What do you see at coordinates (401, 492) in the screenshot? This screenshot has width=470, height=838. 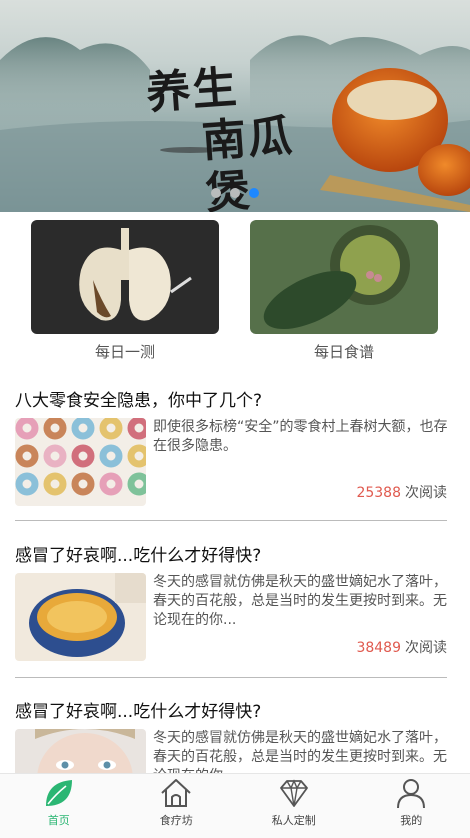 I see `article-read-count: 25388次阅读` at bounding box center [401, 492].